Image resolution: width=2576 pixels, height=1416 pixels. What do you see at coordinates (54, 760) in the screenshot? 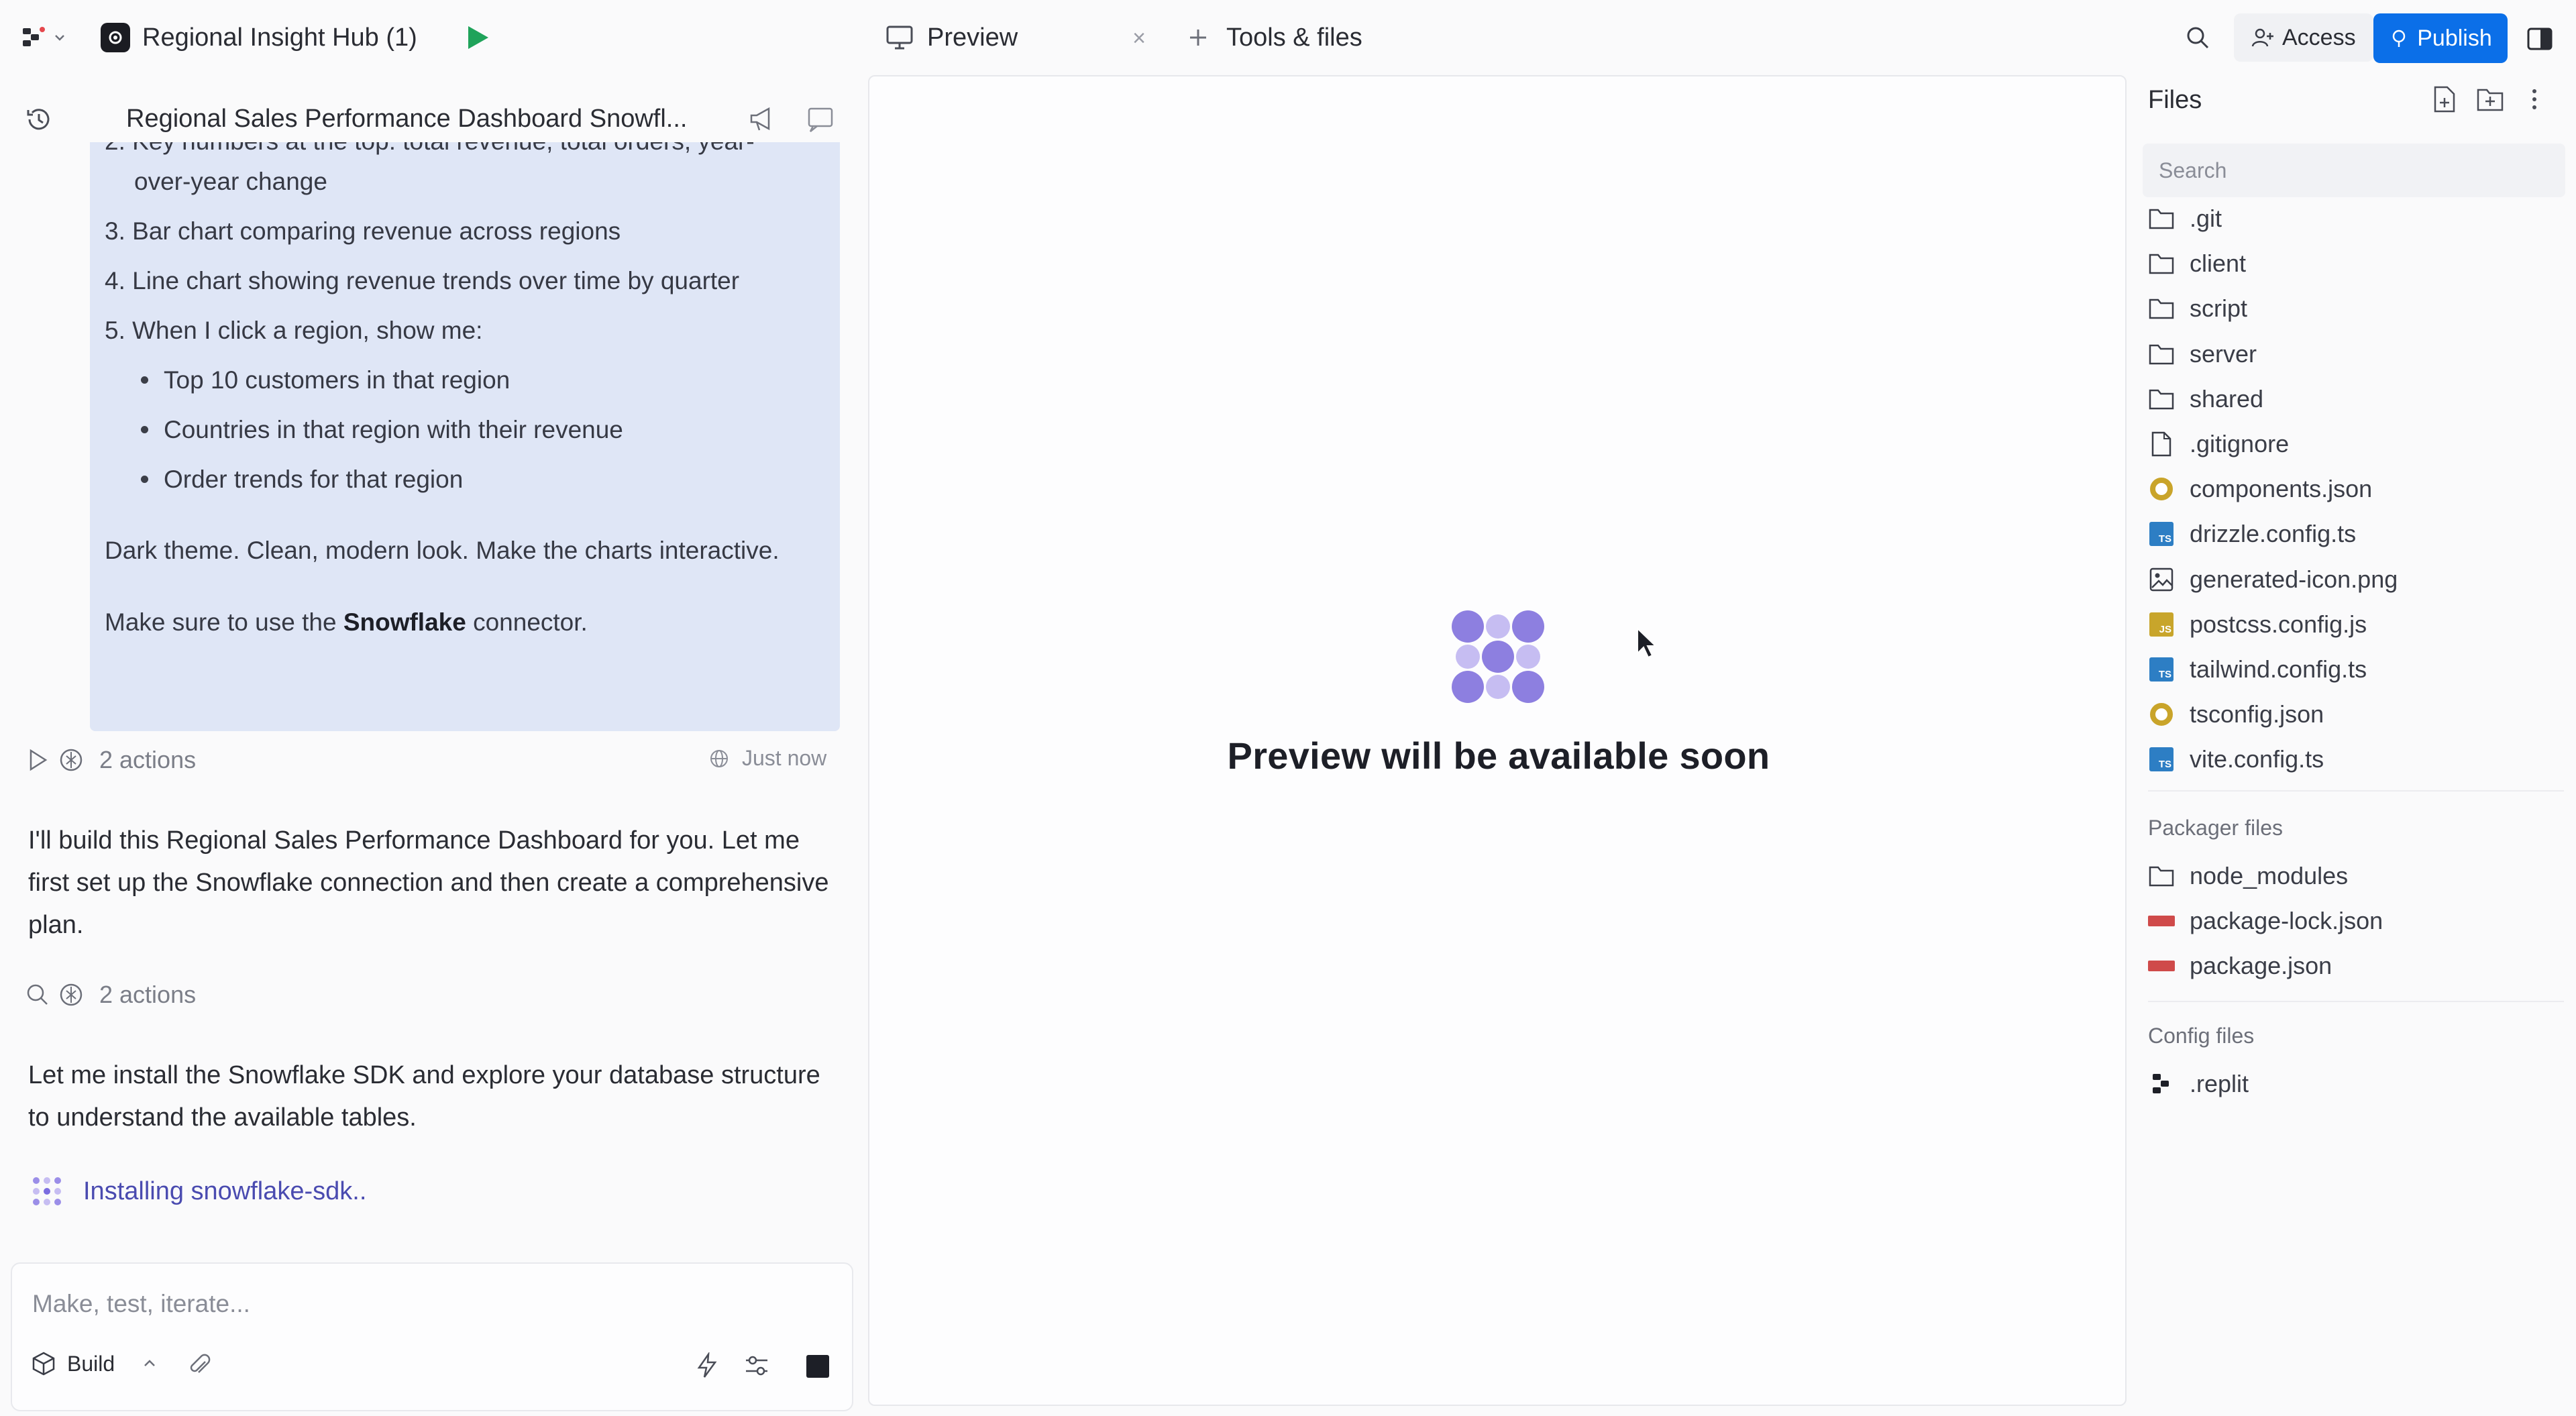
I see `action-icons` at bounding box center [54, 760].